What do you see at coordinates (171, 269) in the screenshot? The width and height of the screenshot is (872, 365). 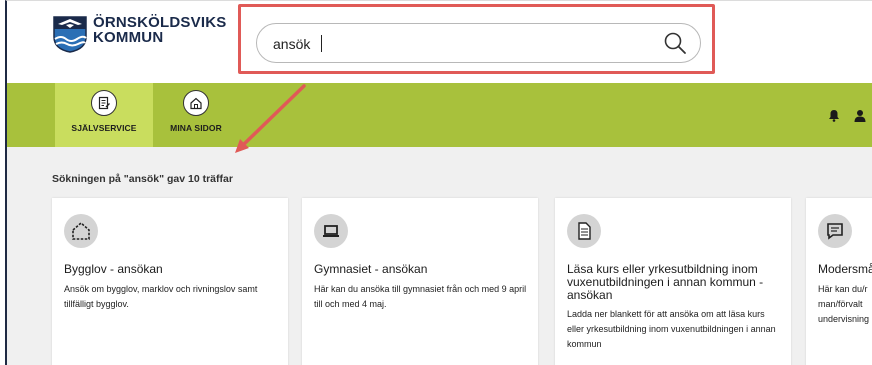 I see `card-title: Bygglov - ansökan` at bounding box center [171, 269].